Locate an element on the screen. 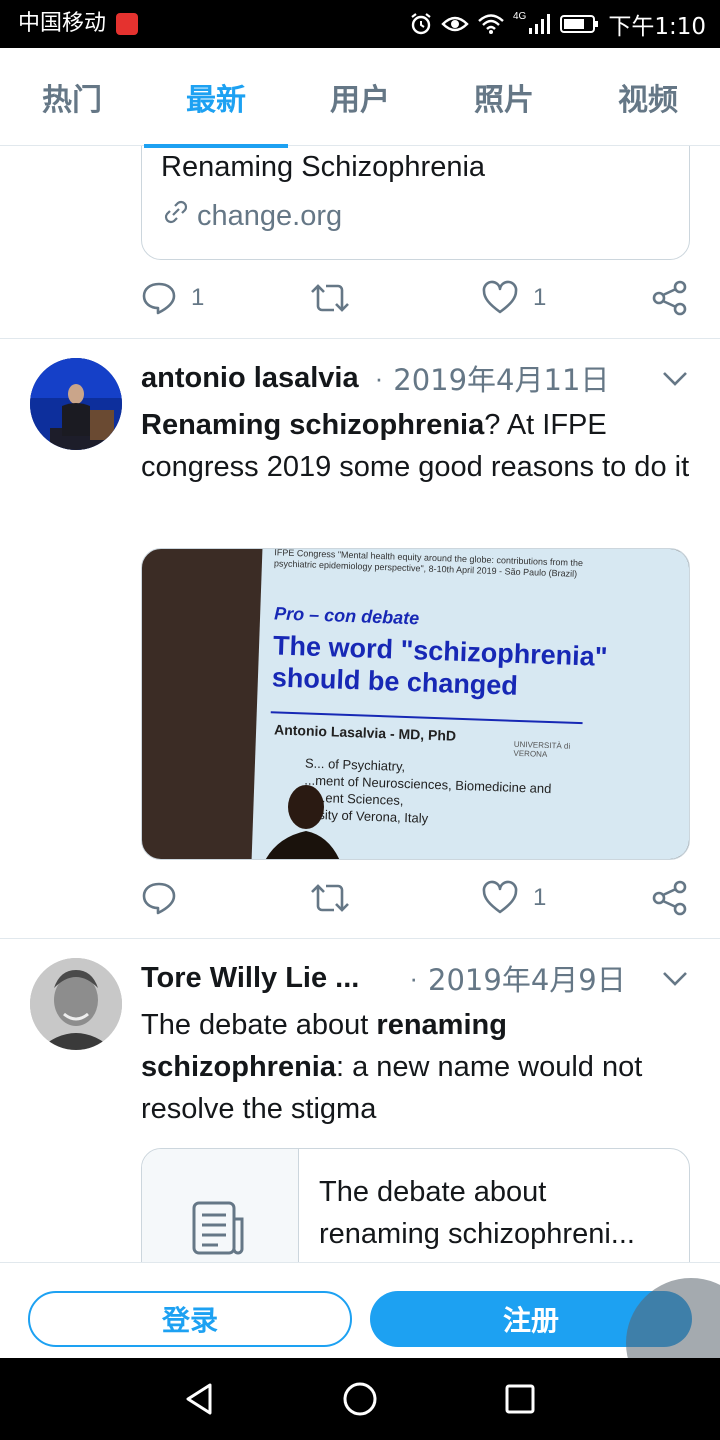 Image resolution: width=720 pixels, height=1440 pixels. tweet-header: Tore Willy Lie ... · 2019年4月9日 is located at coordinates (383, 978).